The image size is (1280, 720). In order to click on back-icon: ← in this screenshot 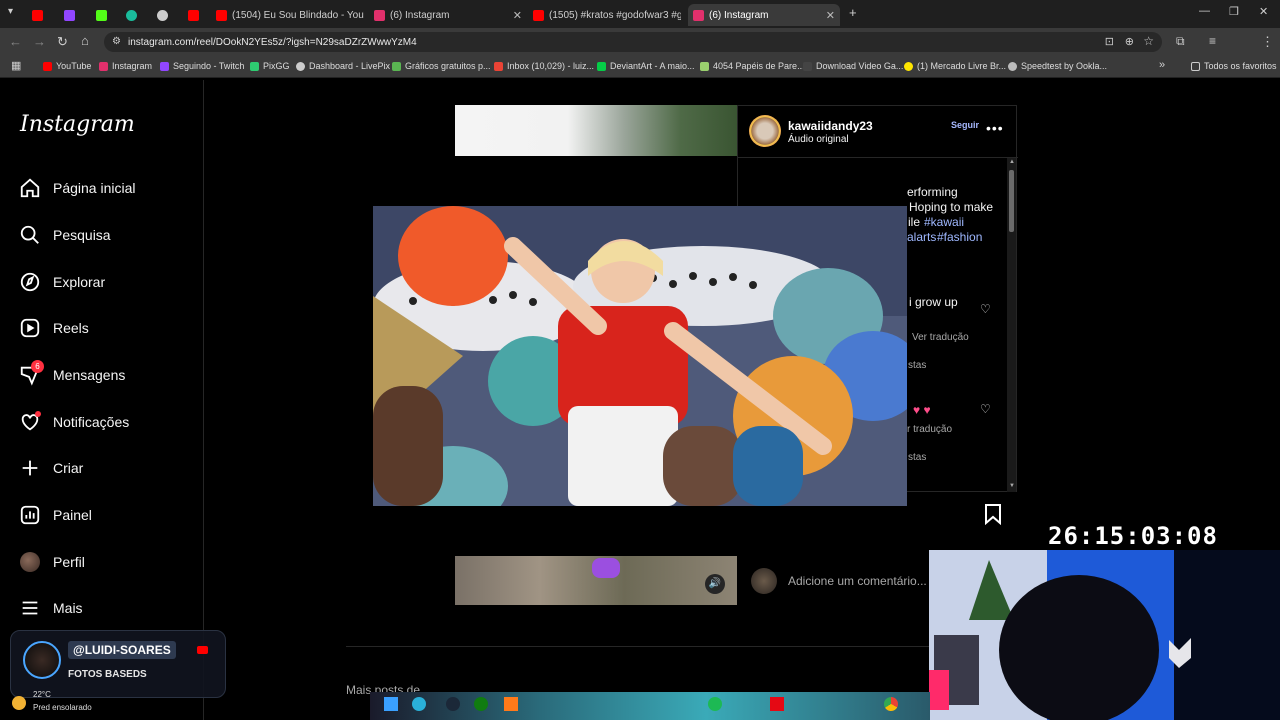, I will do `click(15, 41)`.